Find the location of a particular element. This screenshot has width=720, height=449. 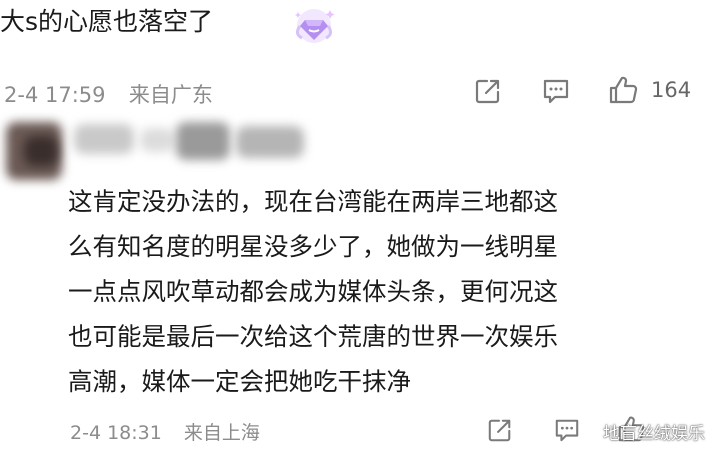

comment-1-location: 来自广东 is located at coordinates (170, 95).